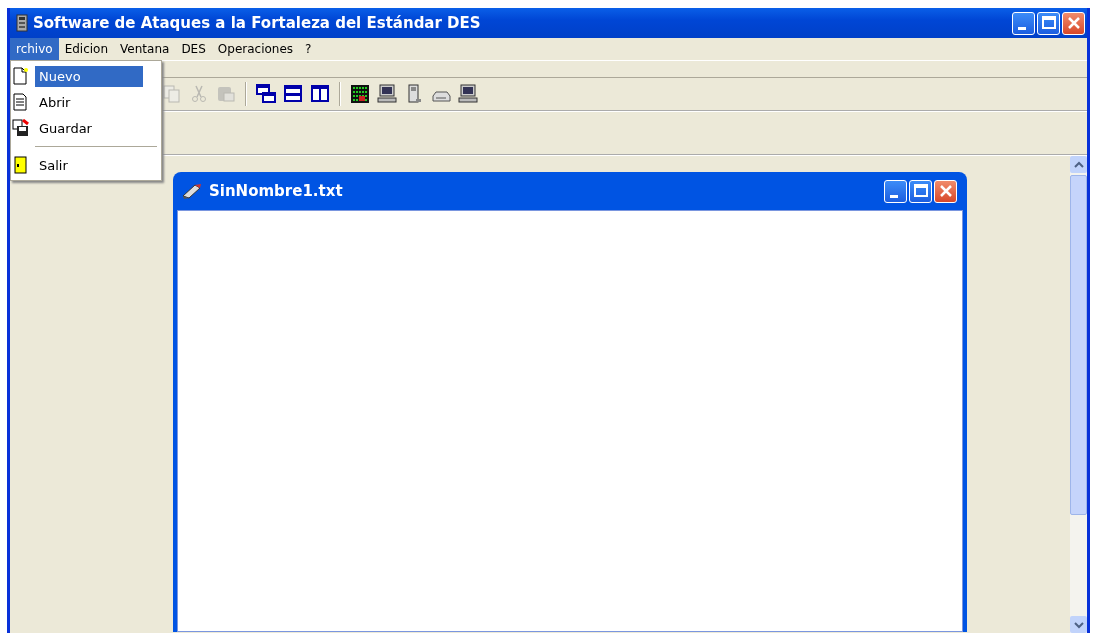  Describe the element at coordinates (255, 49) in the screenshot. I see `menu-item: Operaciones` at that location.